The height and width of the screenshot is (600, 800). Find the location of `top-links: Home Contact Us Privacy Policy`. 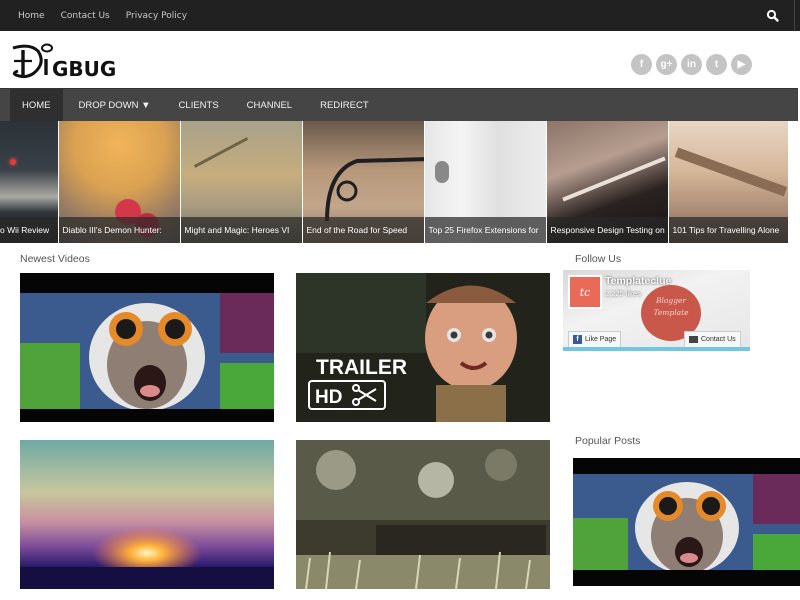

top-links: Home Contact Us Privacy Policy is located at coordinates (102, 15).